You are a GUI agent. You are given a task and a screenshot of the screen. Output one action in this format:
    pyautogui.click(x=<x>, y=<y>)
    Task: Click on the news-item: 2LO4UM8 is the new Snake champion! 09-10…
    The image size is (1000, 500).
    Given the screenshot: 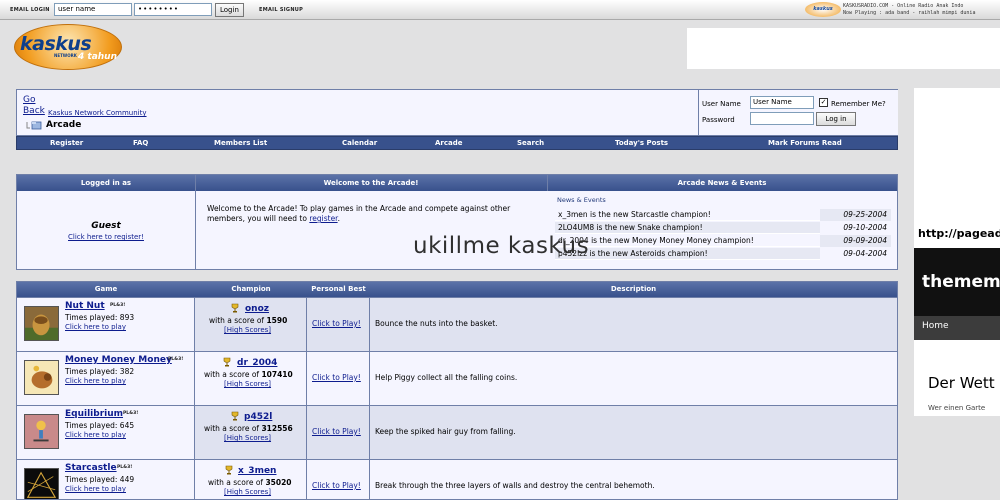 What is the action you would take?
    pyautogui.click(x=723, y=228)
    